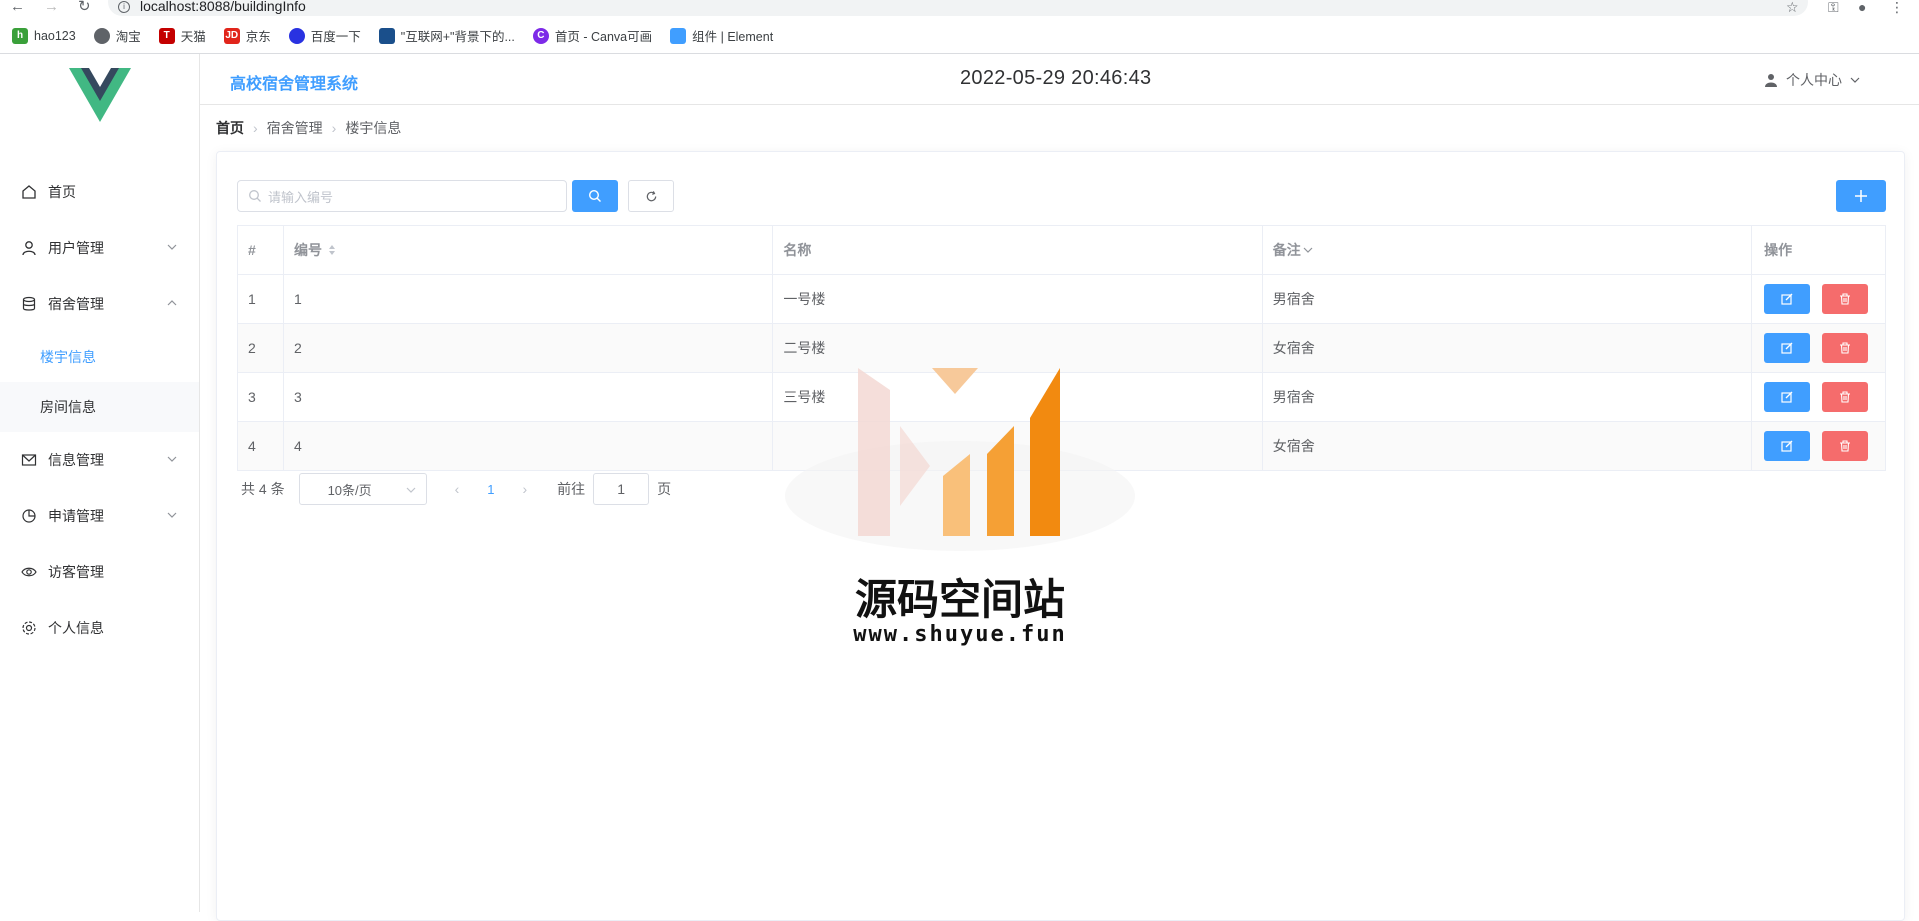 The width and height of the screenshot is (1919, 921). Describe the element at coordinates (99, 357) in the screenshot. I see `sidebar-subitem-building: 楼宇信息` at that location.